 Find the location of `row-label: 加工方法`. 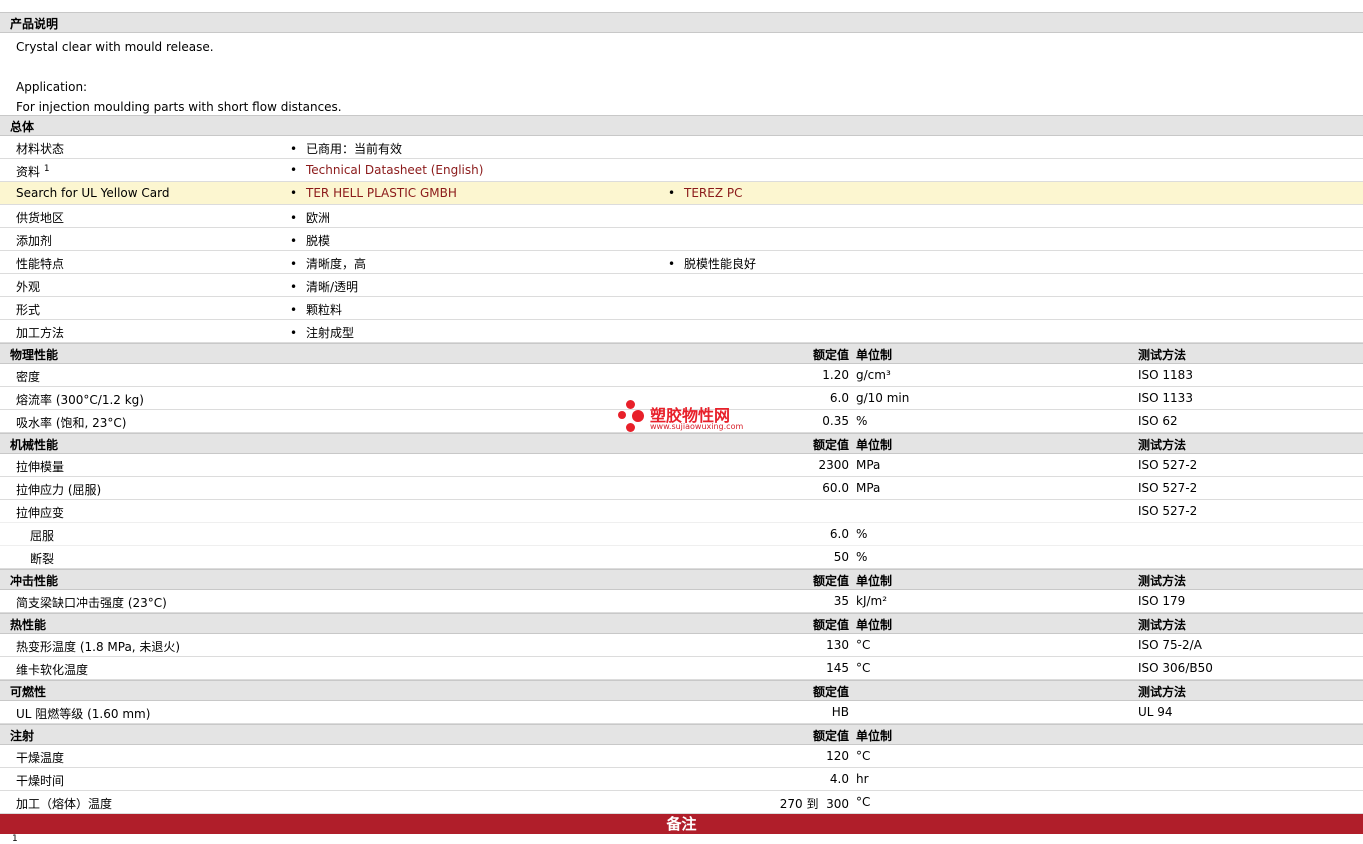

row-label: 加工方法 is located at coordinates (40, 333).